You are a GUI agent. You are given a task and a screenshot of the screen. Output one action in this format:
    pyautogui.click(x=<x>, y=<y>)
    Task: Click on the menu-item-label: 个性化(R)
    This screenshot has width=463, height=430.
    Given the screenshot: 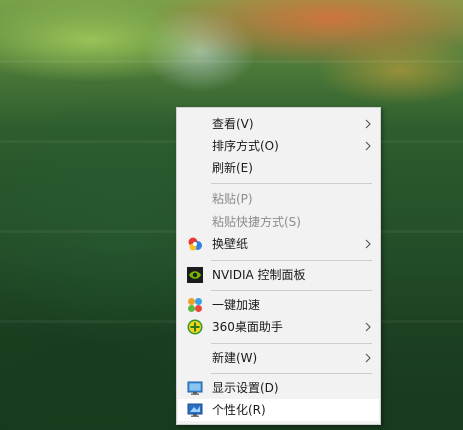 What is the action you would take?
    pyautogui.click(x=239, y=410)
    